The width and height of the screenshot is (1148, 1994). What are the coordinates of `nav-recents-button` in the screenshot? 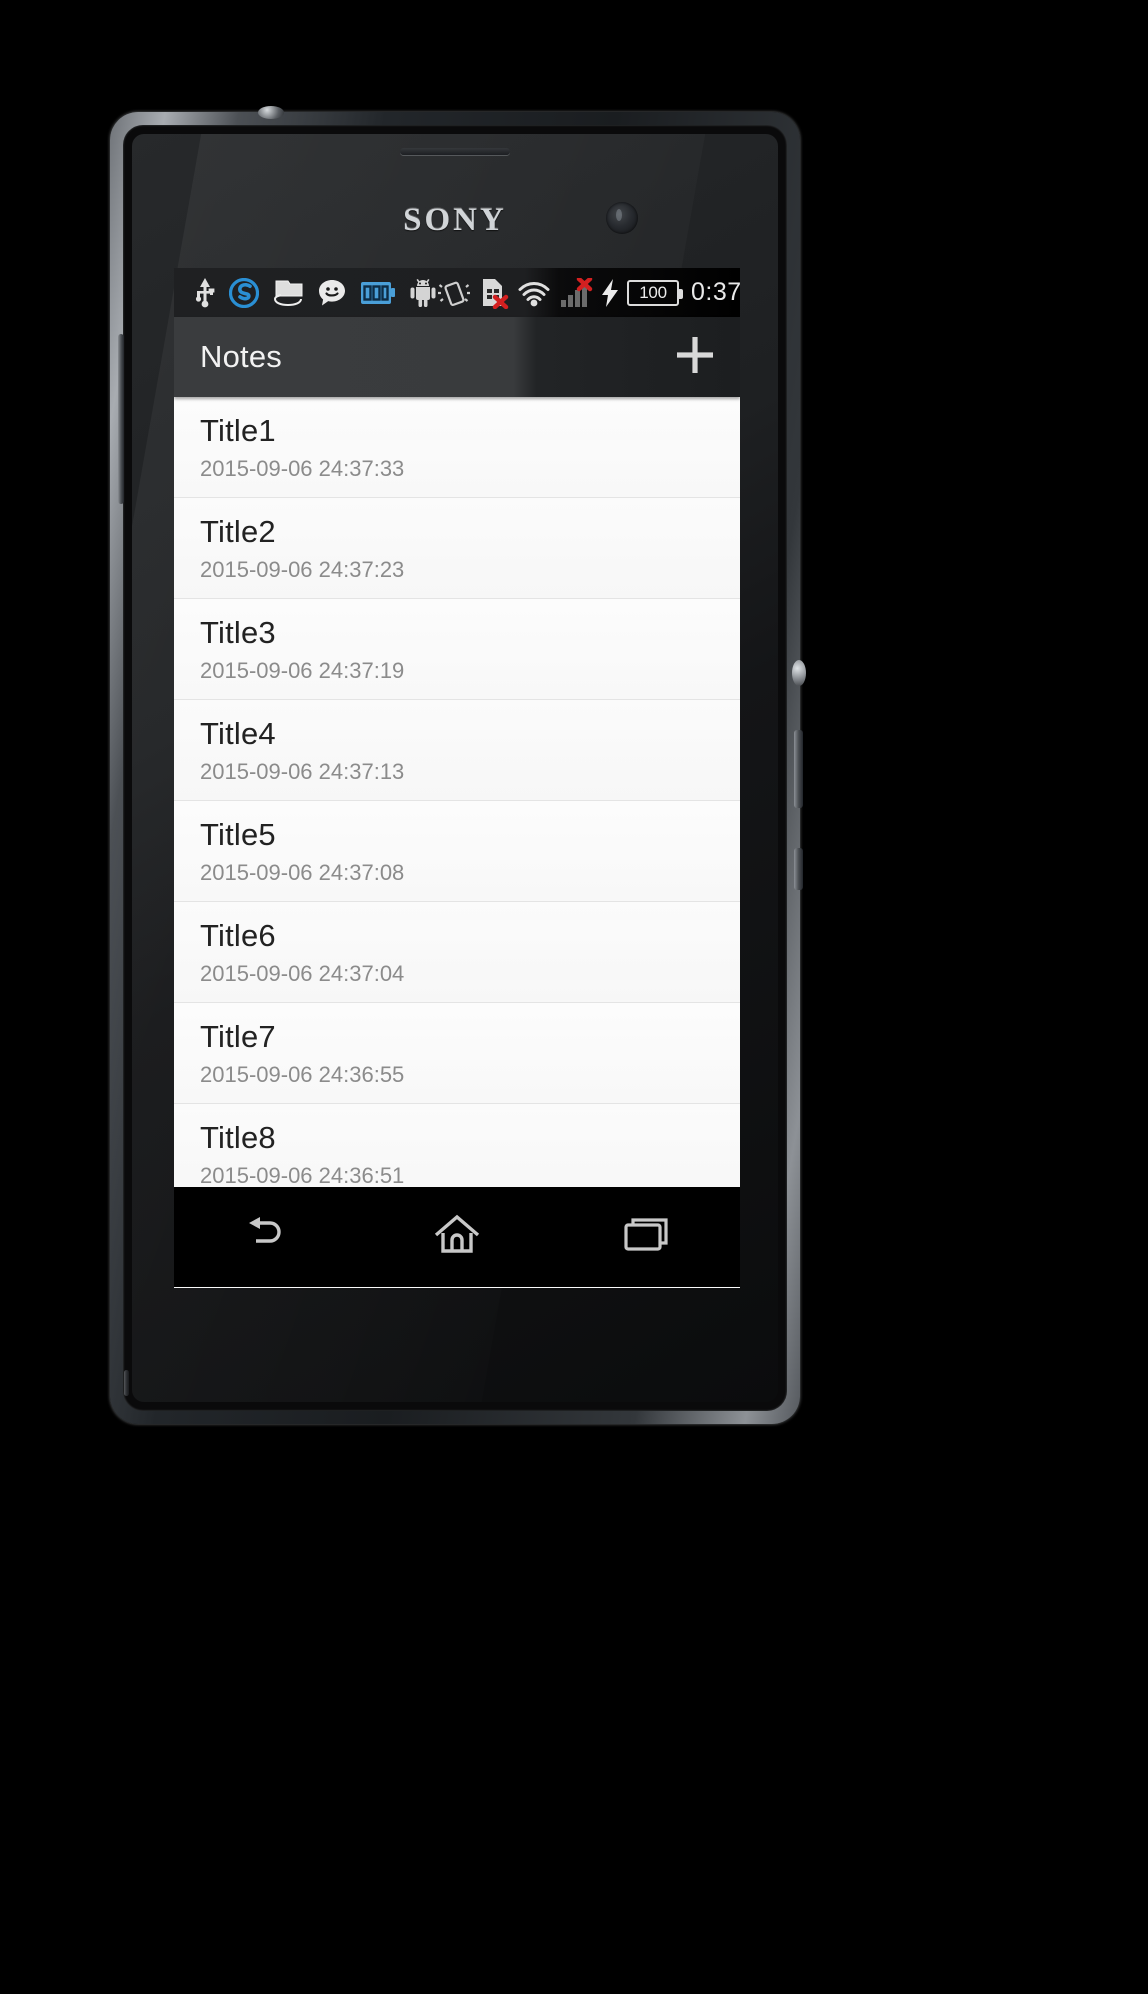 It's located at (646, 1237).